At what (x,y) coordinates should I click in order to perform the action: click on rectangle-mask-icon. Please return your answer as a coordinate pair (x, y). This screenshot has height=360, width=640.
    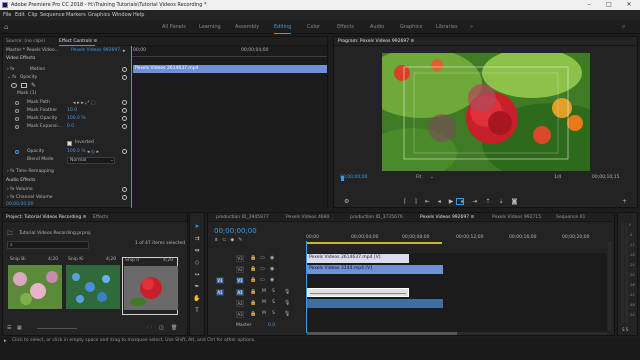
    Looking at the image, I should click on (24, 85).